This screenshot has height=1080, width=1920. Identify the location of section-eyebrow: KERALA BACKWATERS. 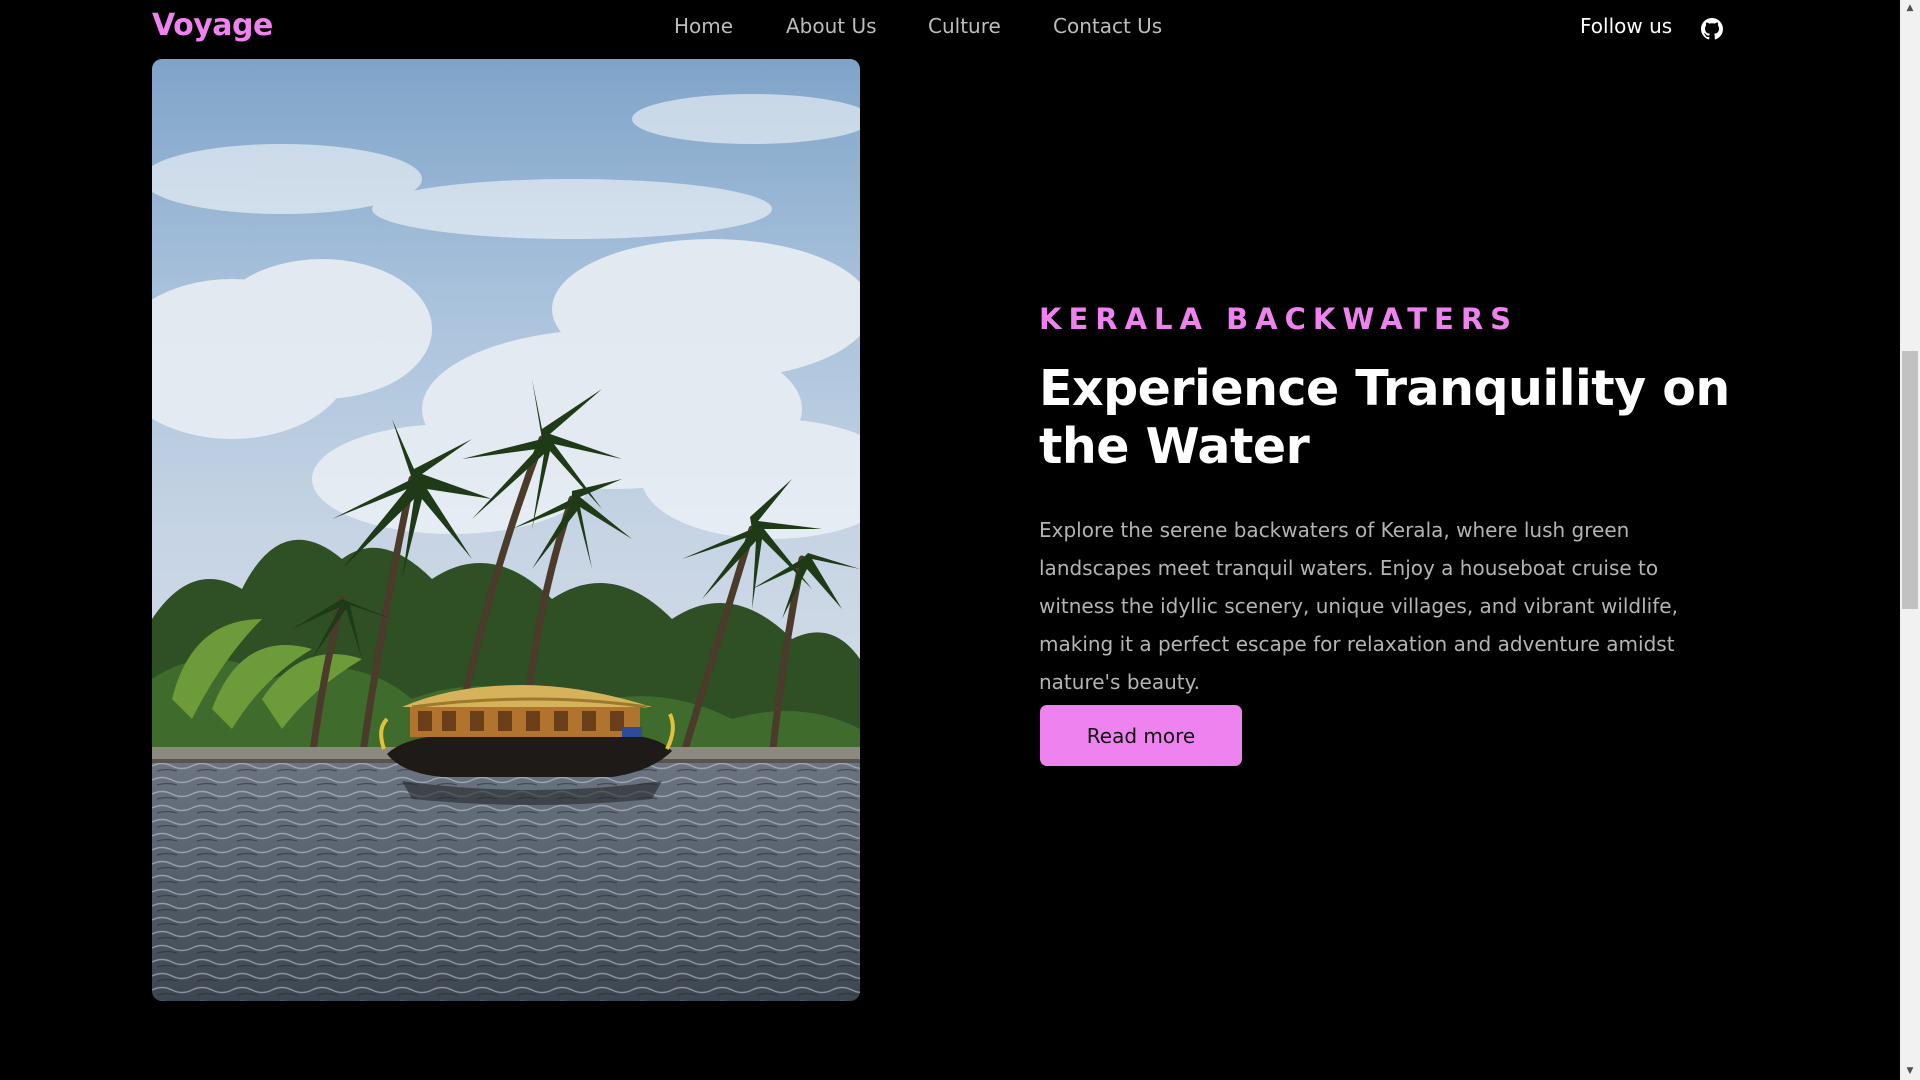
(1279, 319).